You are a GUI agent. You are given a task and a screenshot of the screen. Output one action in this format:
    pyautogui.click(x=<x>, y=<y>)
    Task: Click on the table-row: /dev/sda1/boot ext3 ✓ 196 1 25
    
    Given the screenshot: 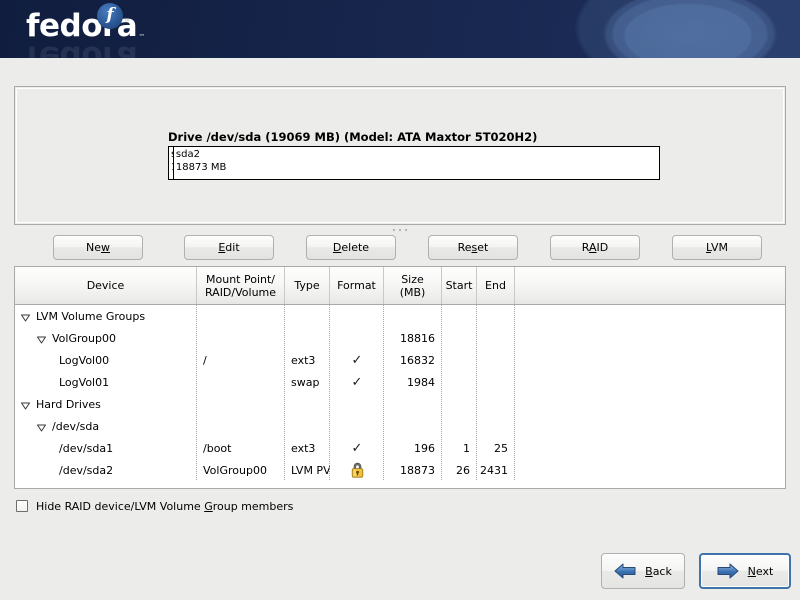 What is the action you would take?
    pyautogui.click(x=400, y=448)
    